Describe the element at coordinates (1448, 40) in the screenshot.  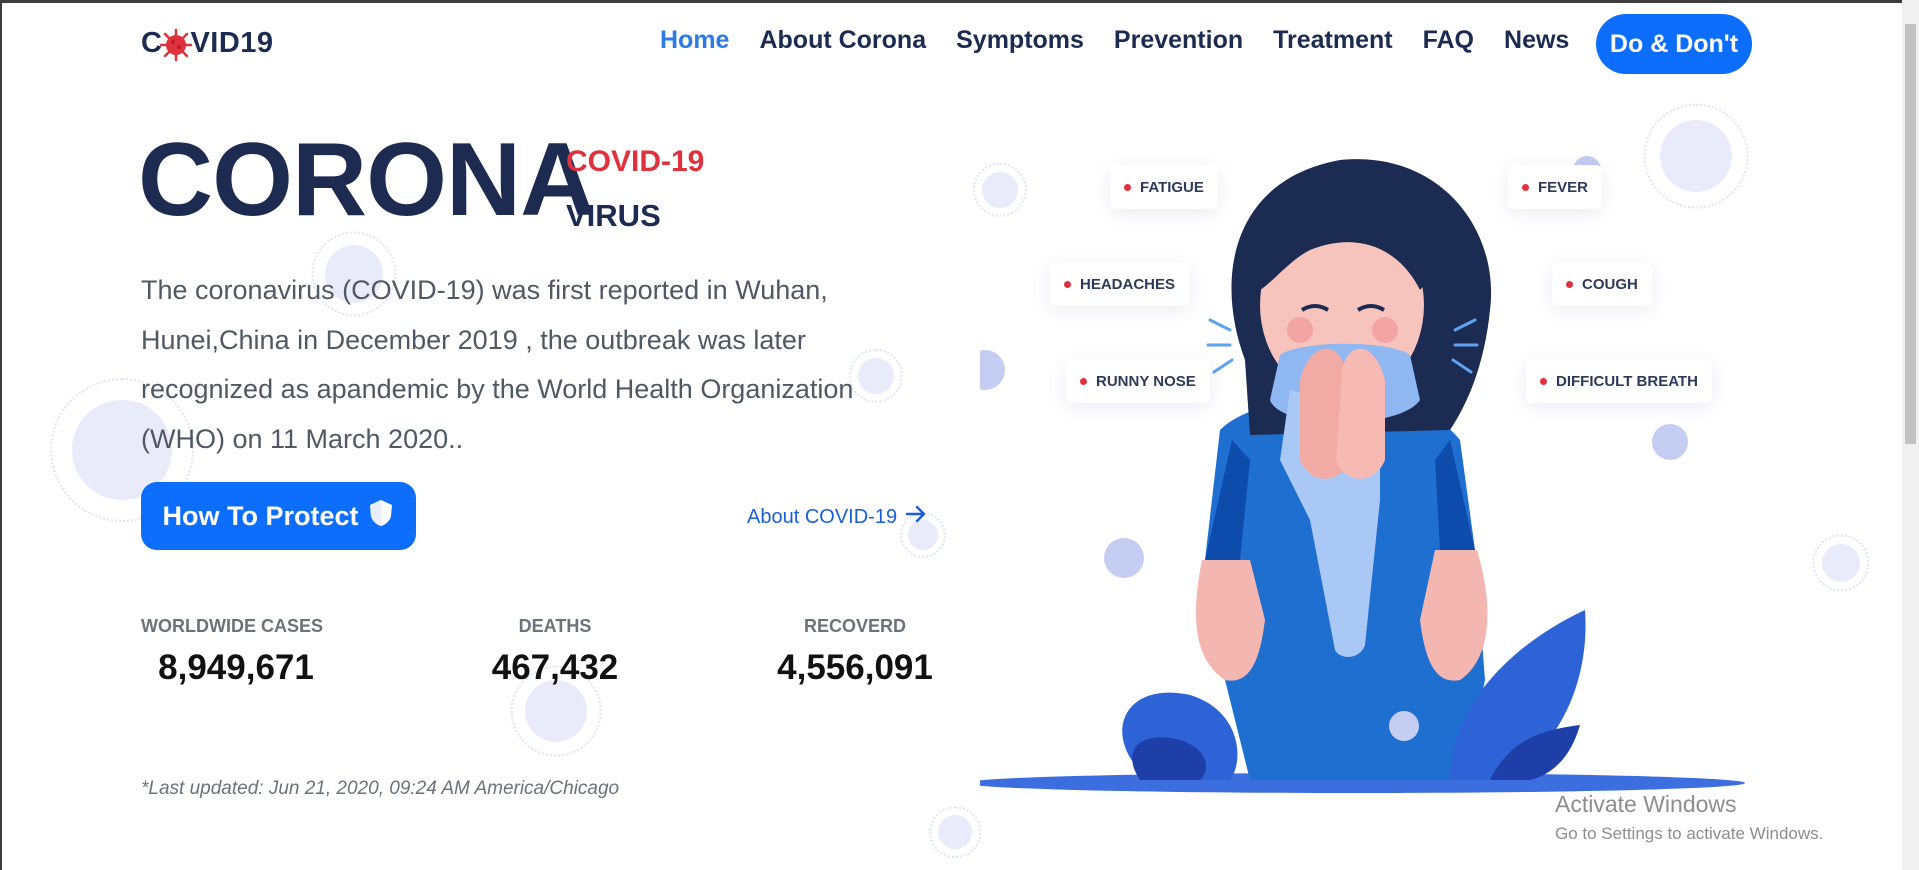
I see `nav-link-faq: FAQ` at that location.